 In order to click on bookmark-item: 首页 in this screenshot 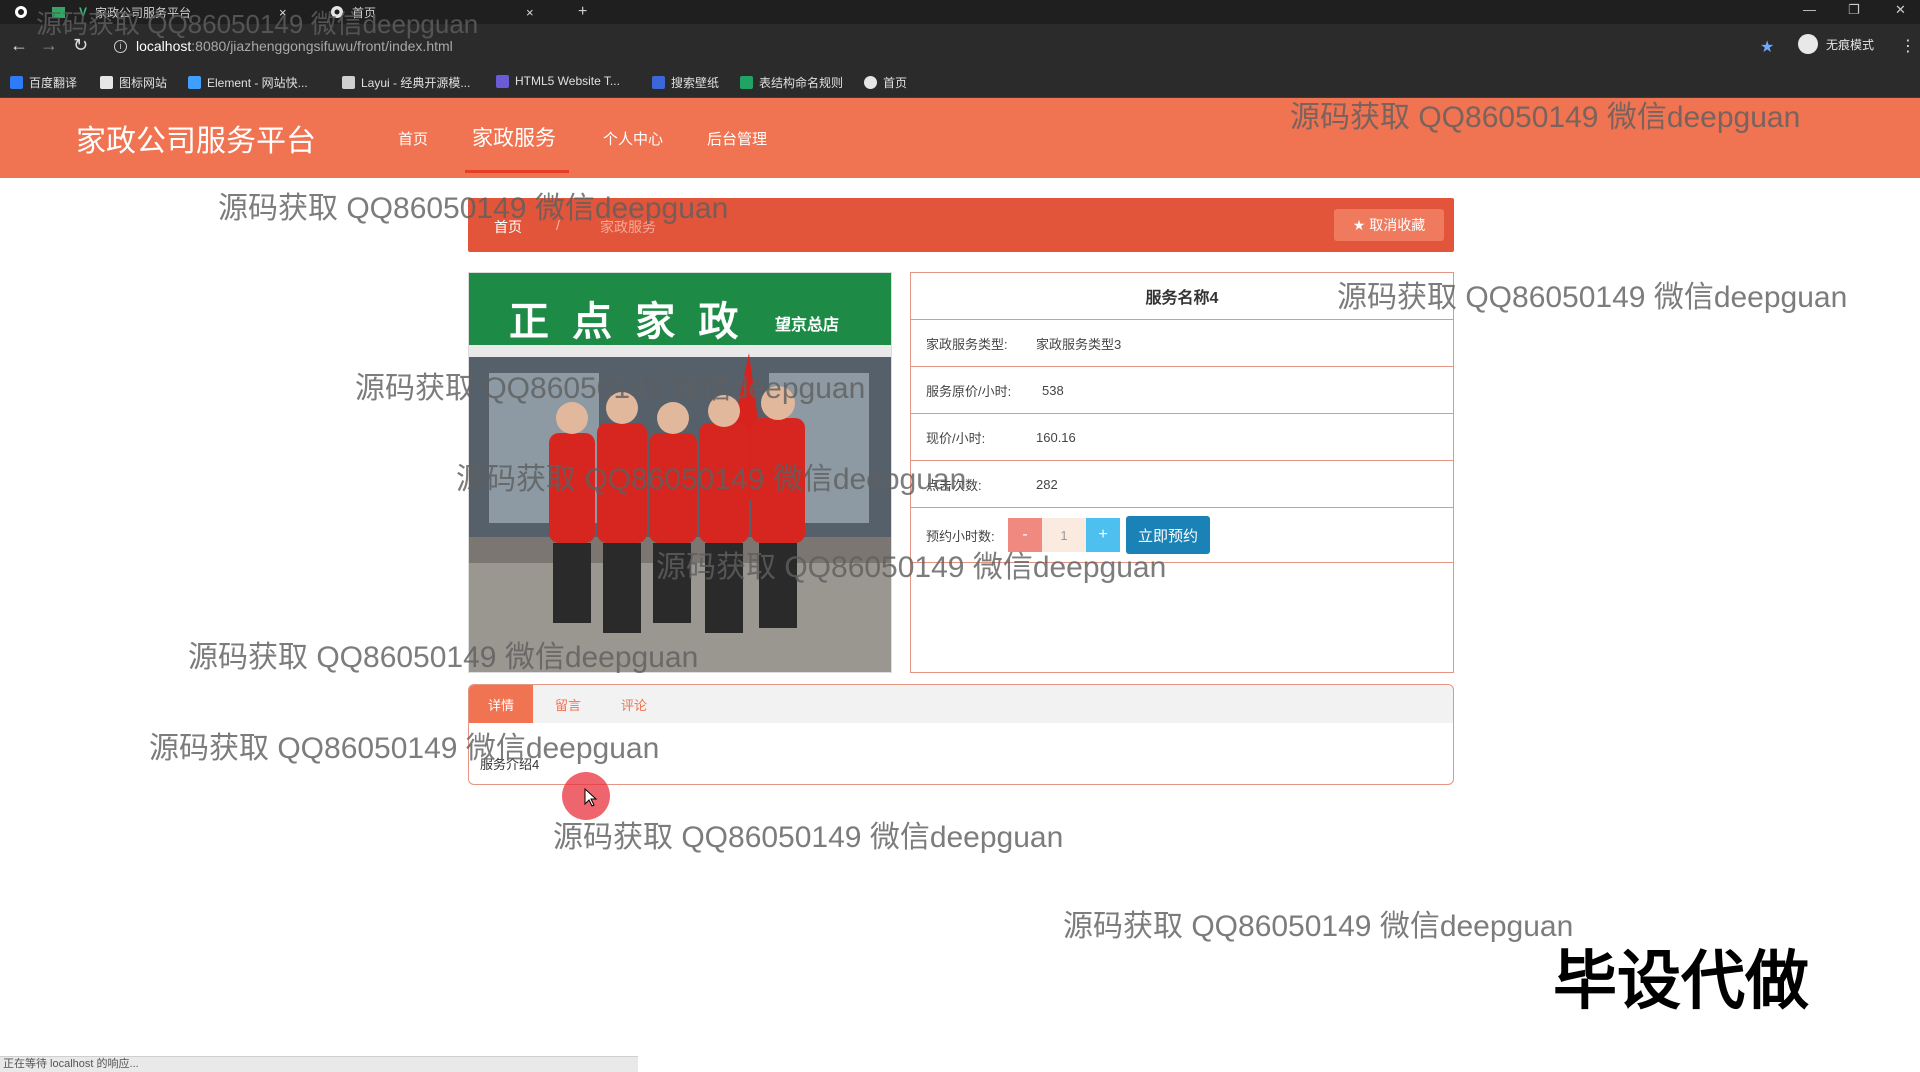, I will do `click(885, 82)`.